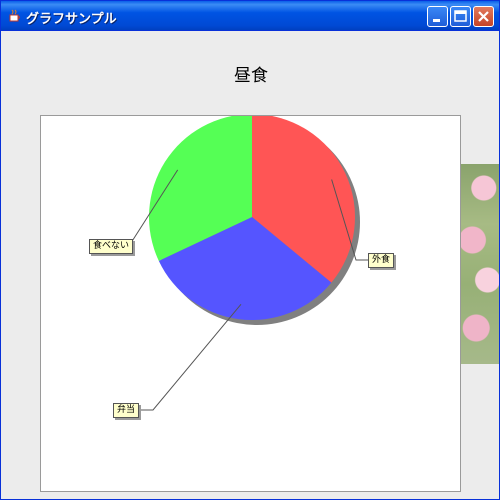 Image resolution: width=500 pixels, height=500 pixels. I want to click on minimize-icon, so click(436, 20).